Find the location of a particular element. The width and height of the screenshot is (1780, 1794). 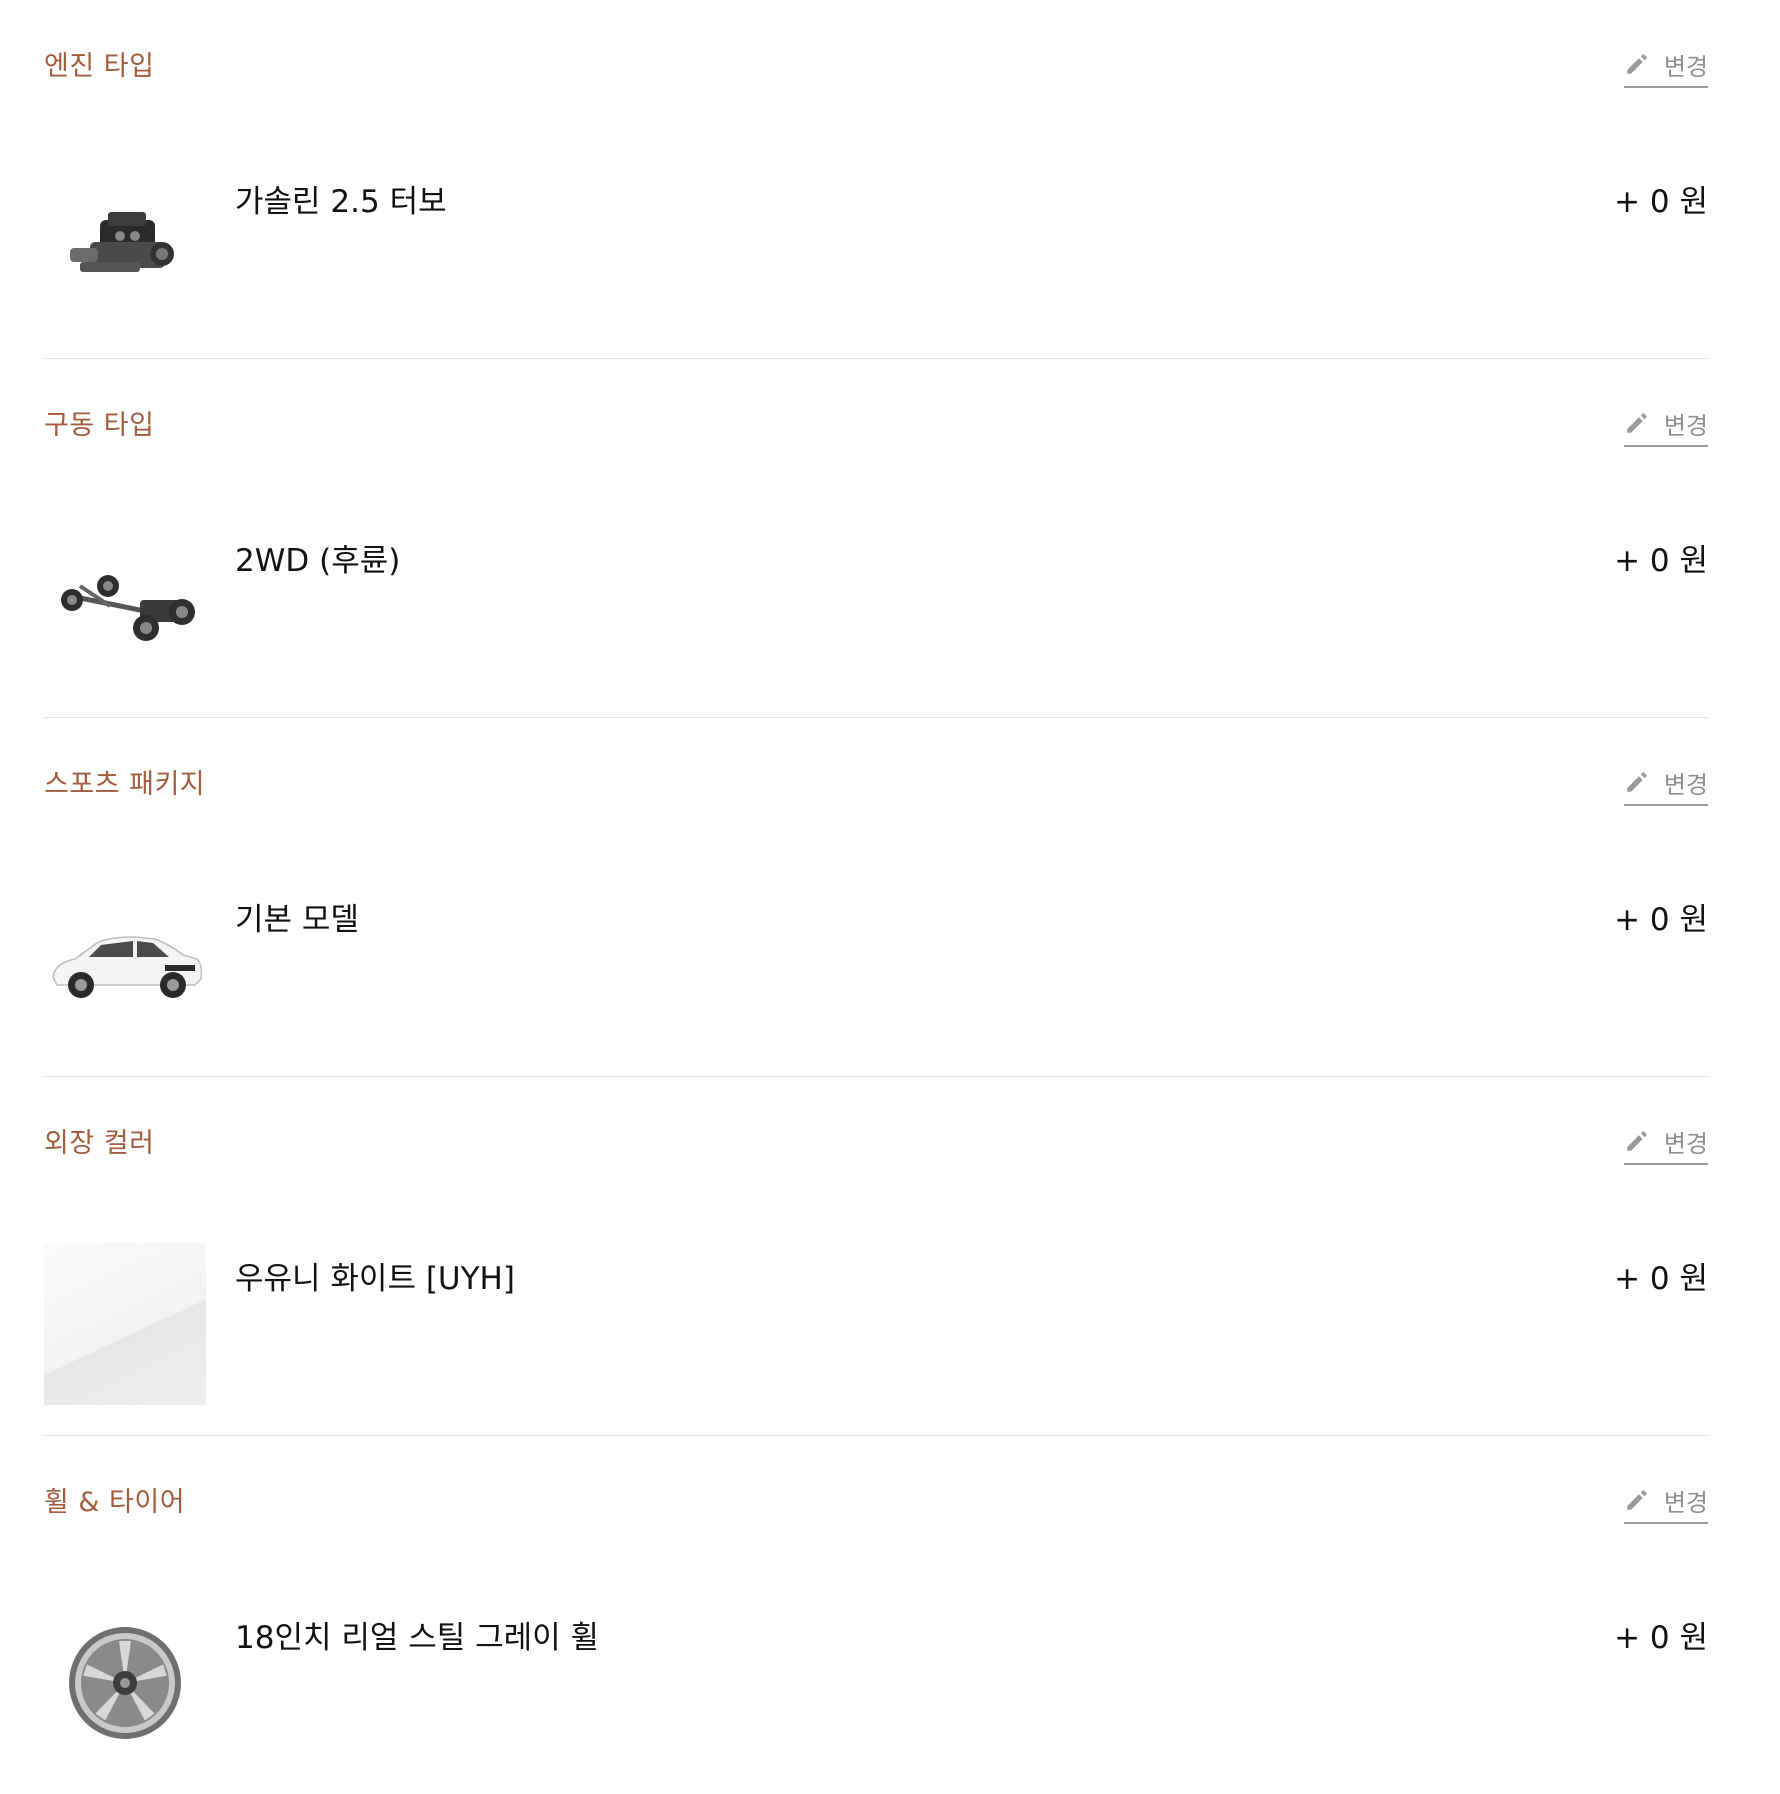

option-name: 2WD (후륜) is located at coordinates (318, 561).